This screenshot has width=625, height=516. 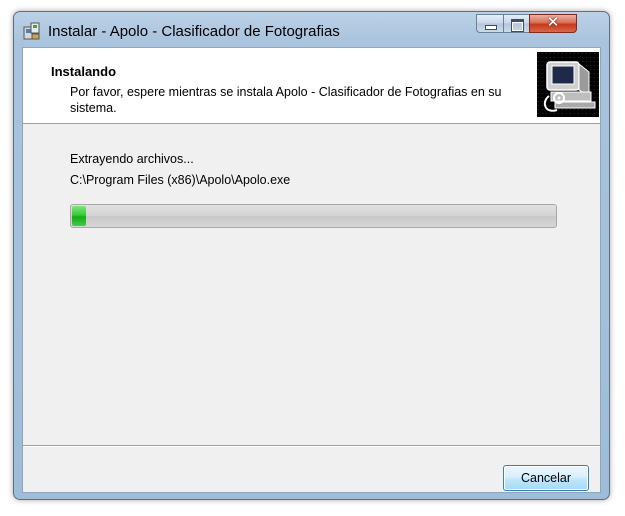 I want to click on progress-bar, so click(x=313, y=216).